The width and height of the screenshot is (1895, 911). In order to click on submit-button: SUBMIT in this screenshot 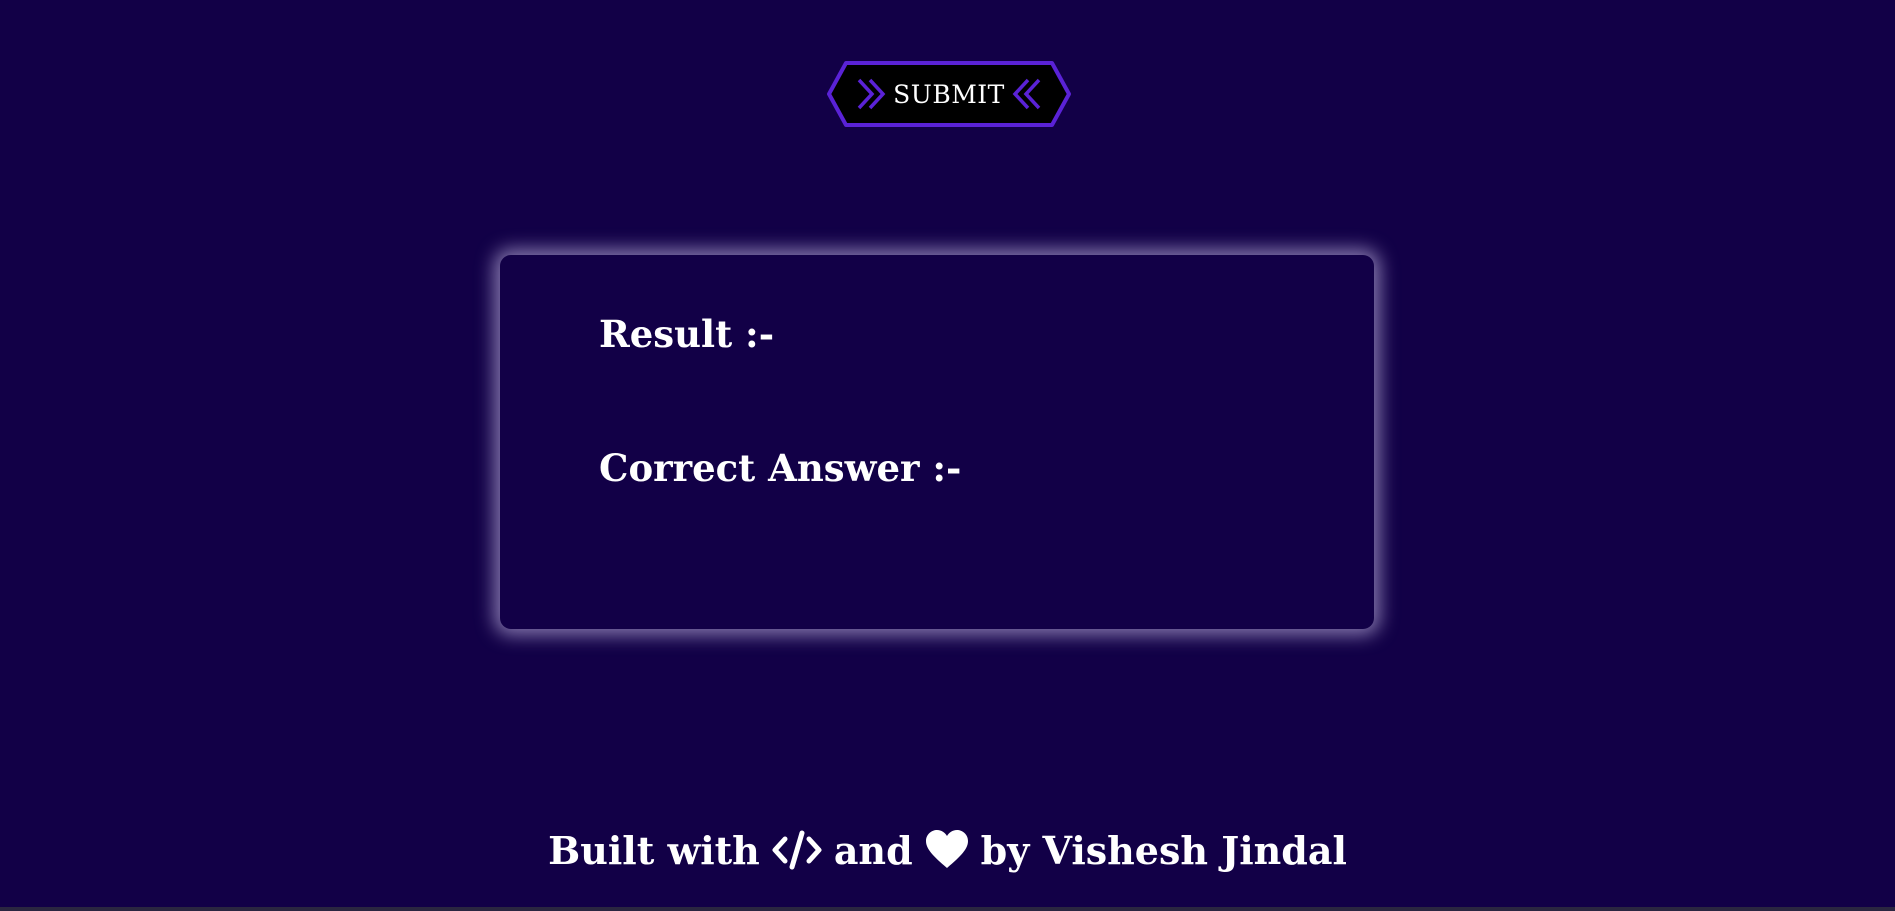, I will do `click(949, 94)`.